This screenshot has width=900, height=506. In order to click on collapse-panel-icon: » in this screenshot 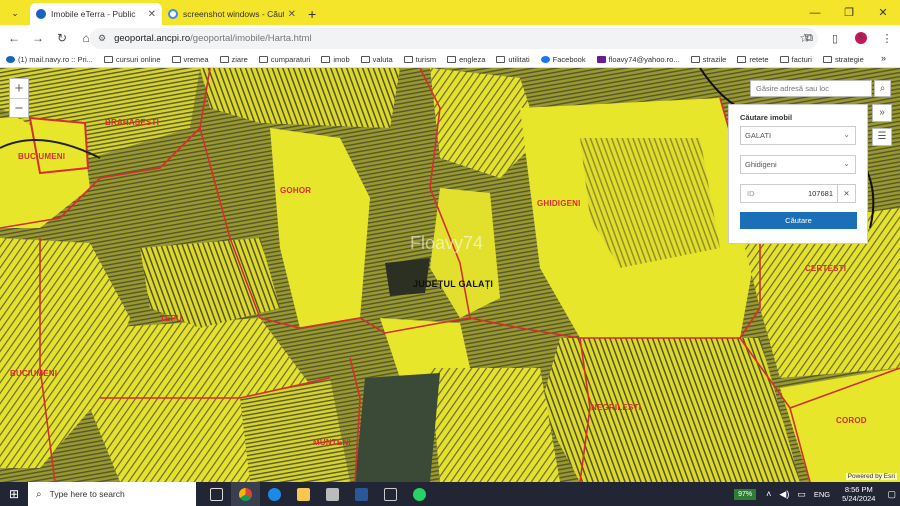, I will do `click(882, 113)`.